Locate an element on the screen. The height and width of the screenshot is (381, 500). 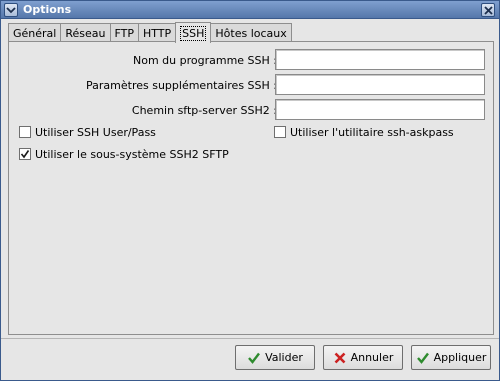
tab-http: HTTP is located at coordinates (157, 32).